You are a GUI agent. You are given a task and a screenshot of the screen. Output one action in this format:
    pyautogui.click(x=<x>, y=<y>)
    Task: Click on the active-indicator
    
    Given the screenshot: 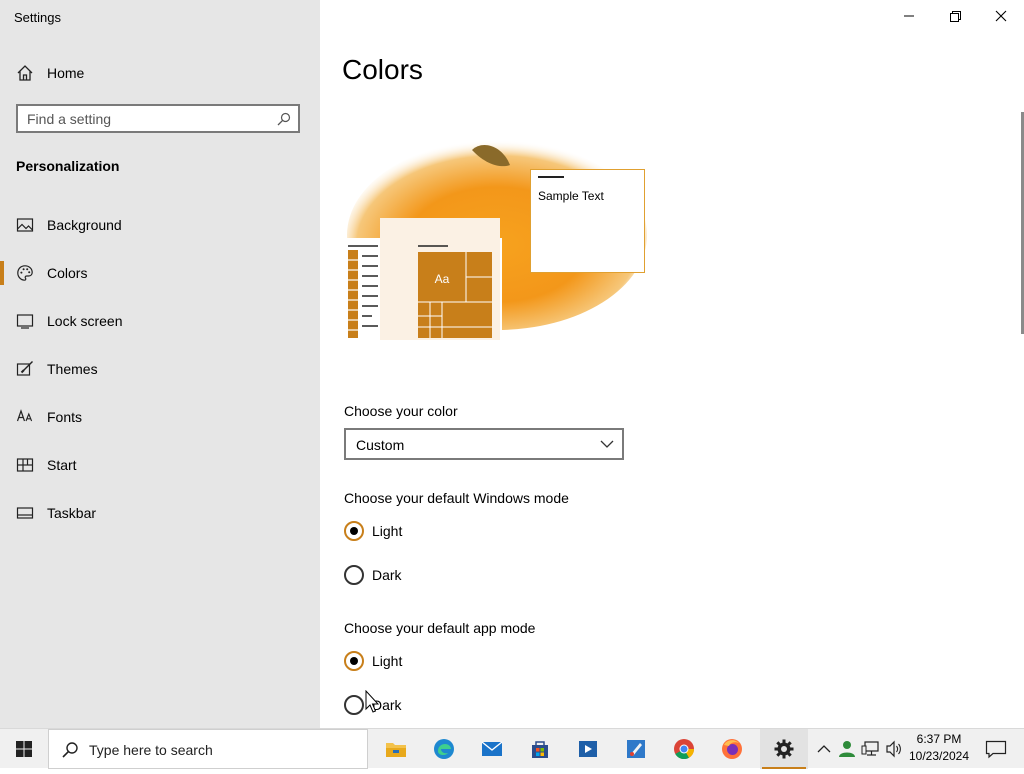 What is the action you would take?
    pyautogui.click(x=2, y=273)
    